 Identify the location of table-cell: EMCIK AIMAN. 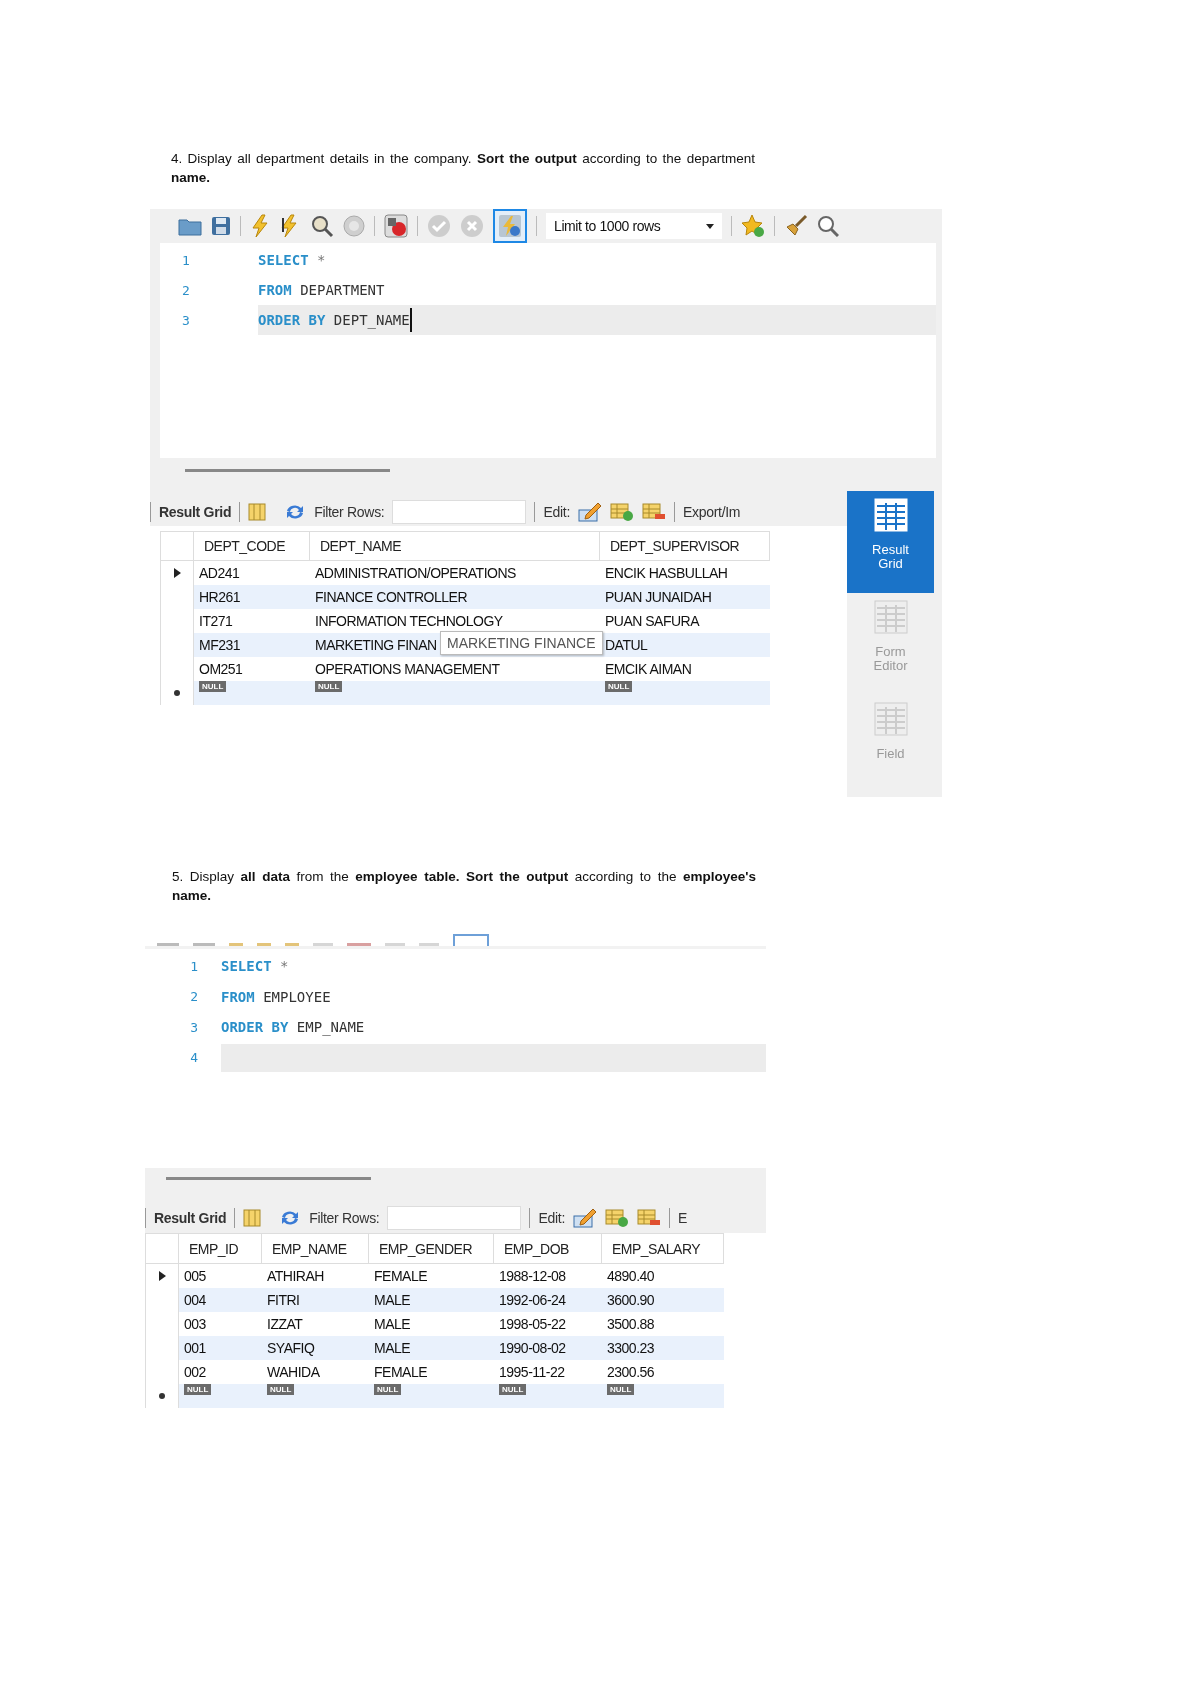
(648, 669).